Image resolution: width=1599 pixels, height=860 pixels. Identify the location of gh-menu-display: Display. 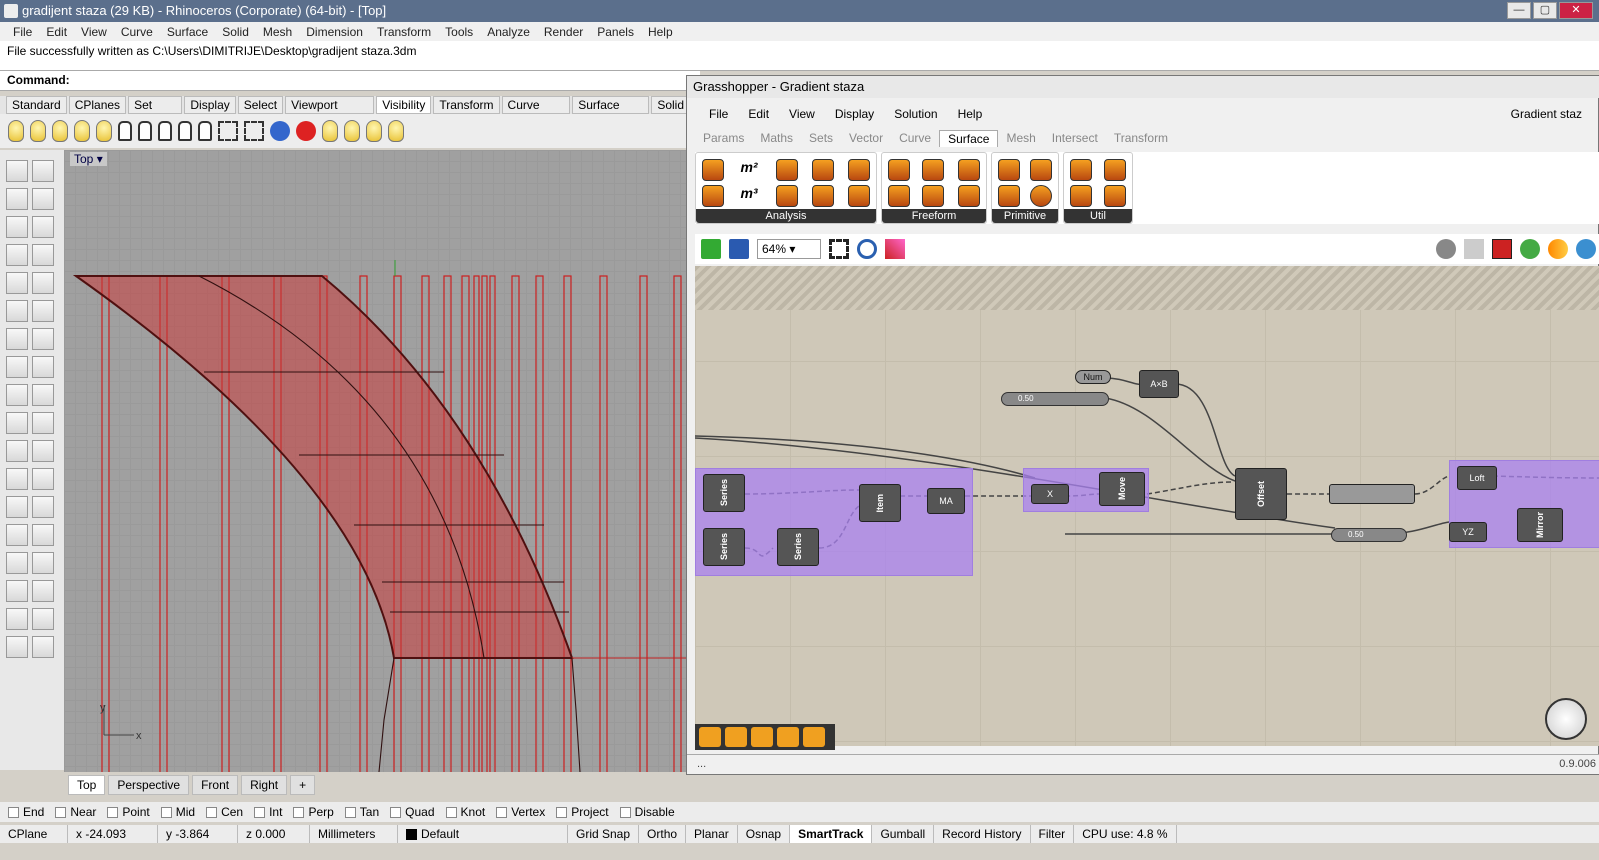
(854, 114).